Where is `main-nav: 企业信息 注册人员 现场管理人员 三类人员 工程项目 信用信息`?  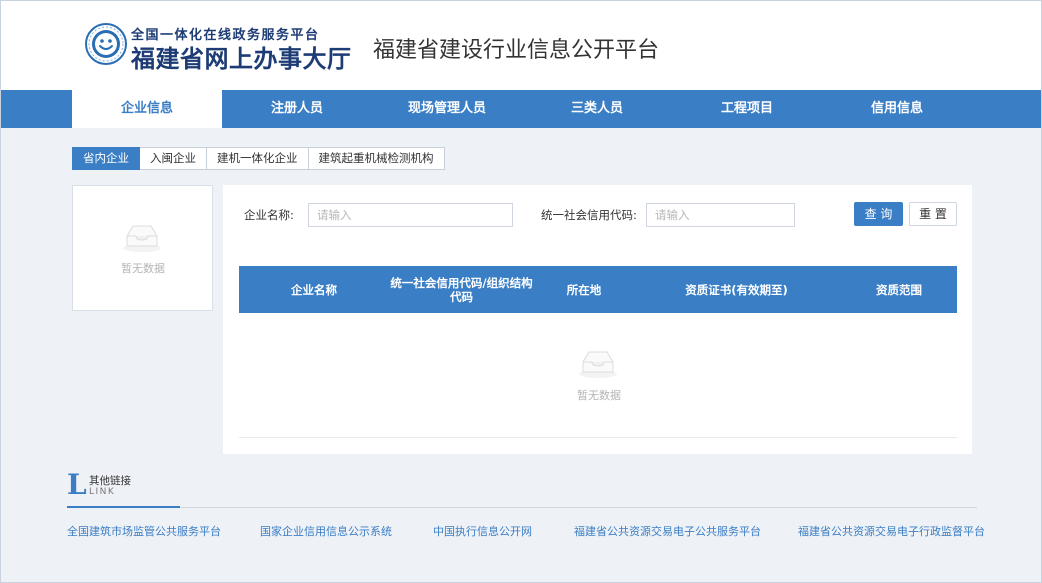
main-nav: 企业信息 注册人员 现场管理人员 三类人员 工程项目 信用信息 is located at coordinates (521, 109).